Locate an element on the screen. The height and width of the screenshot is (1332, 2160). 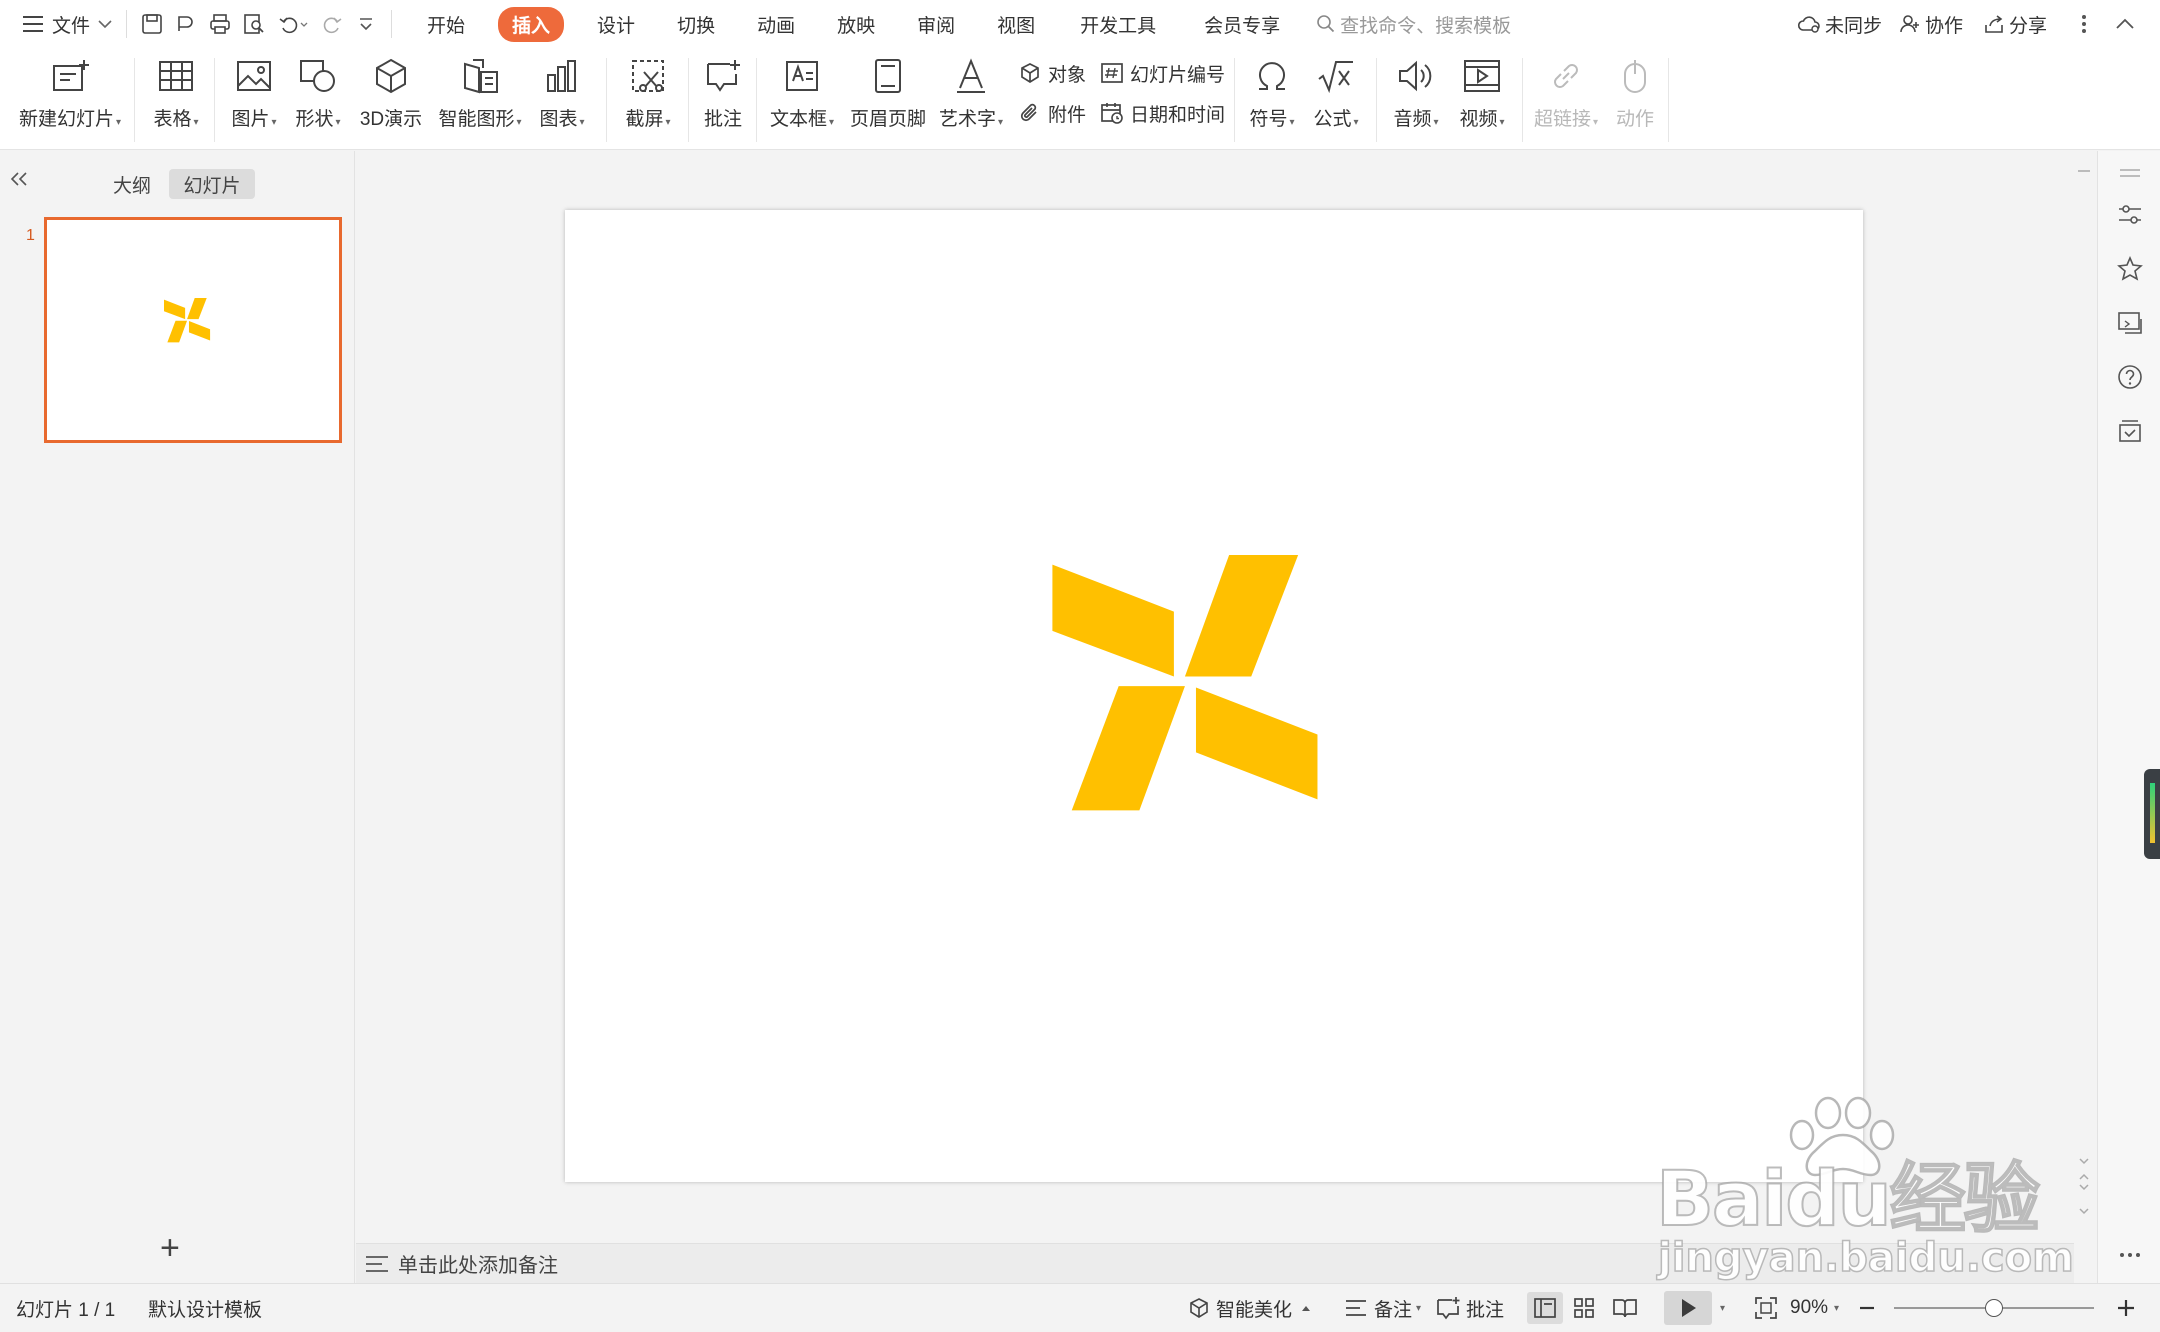
zoom-in-button is located at coordinates (2129, 1308).